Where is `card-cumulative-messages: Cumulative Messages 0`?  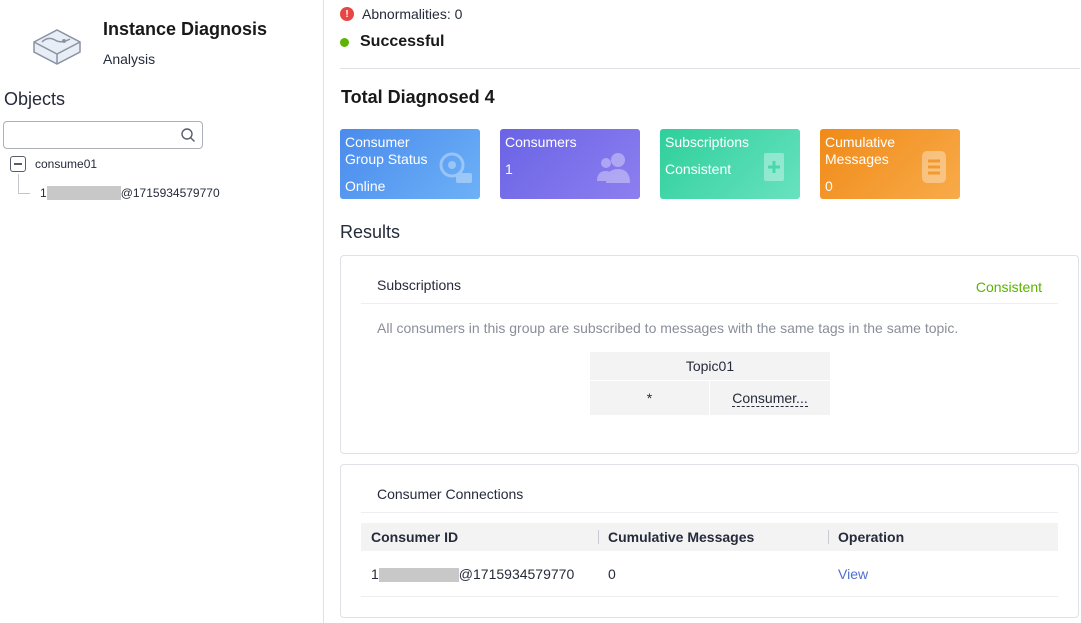
card-cumulative-messages: Cumulative Messages 0 is located at coordinates (890, 164).